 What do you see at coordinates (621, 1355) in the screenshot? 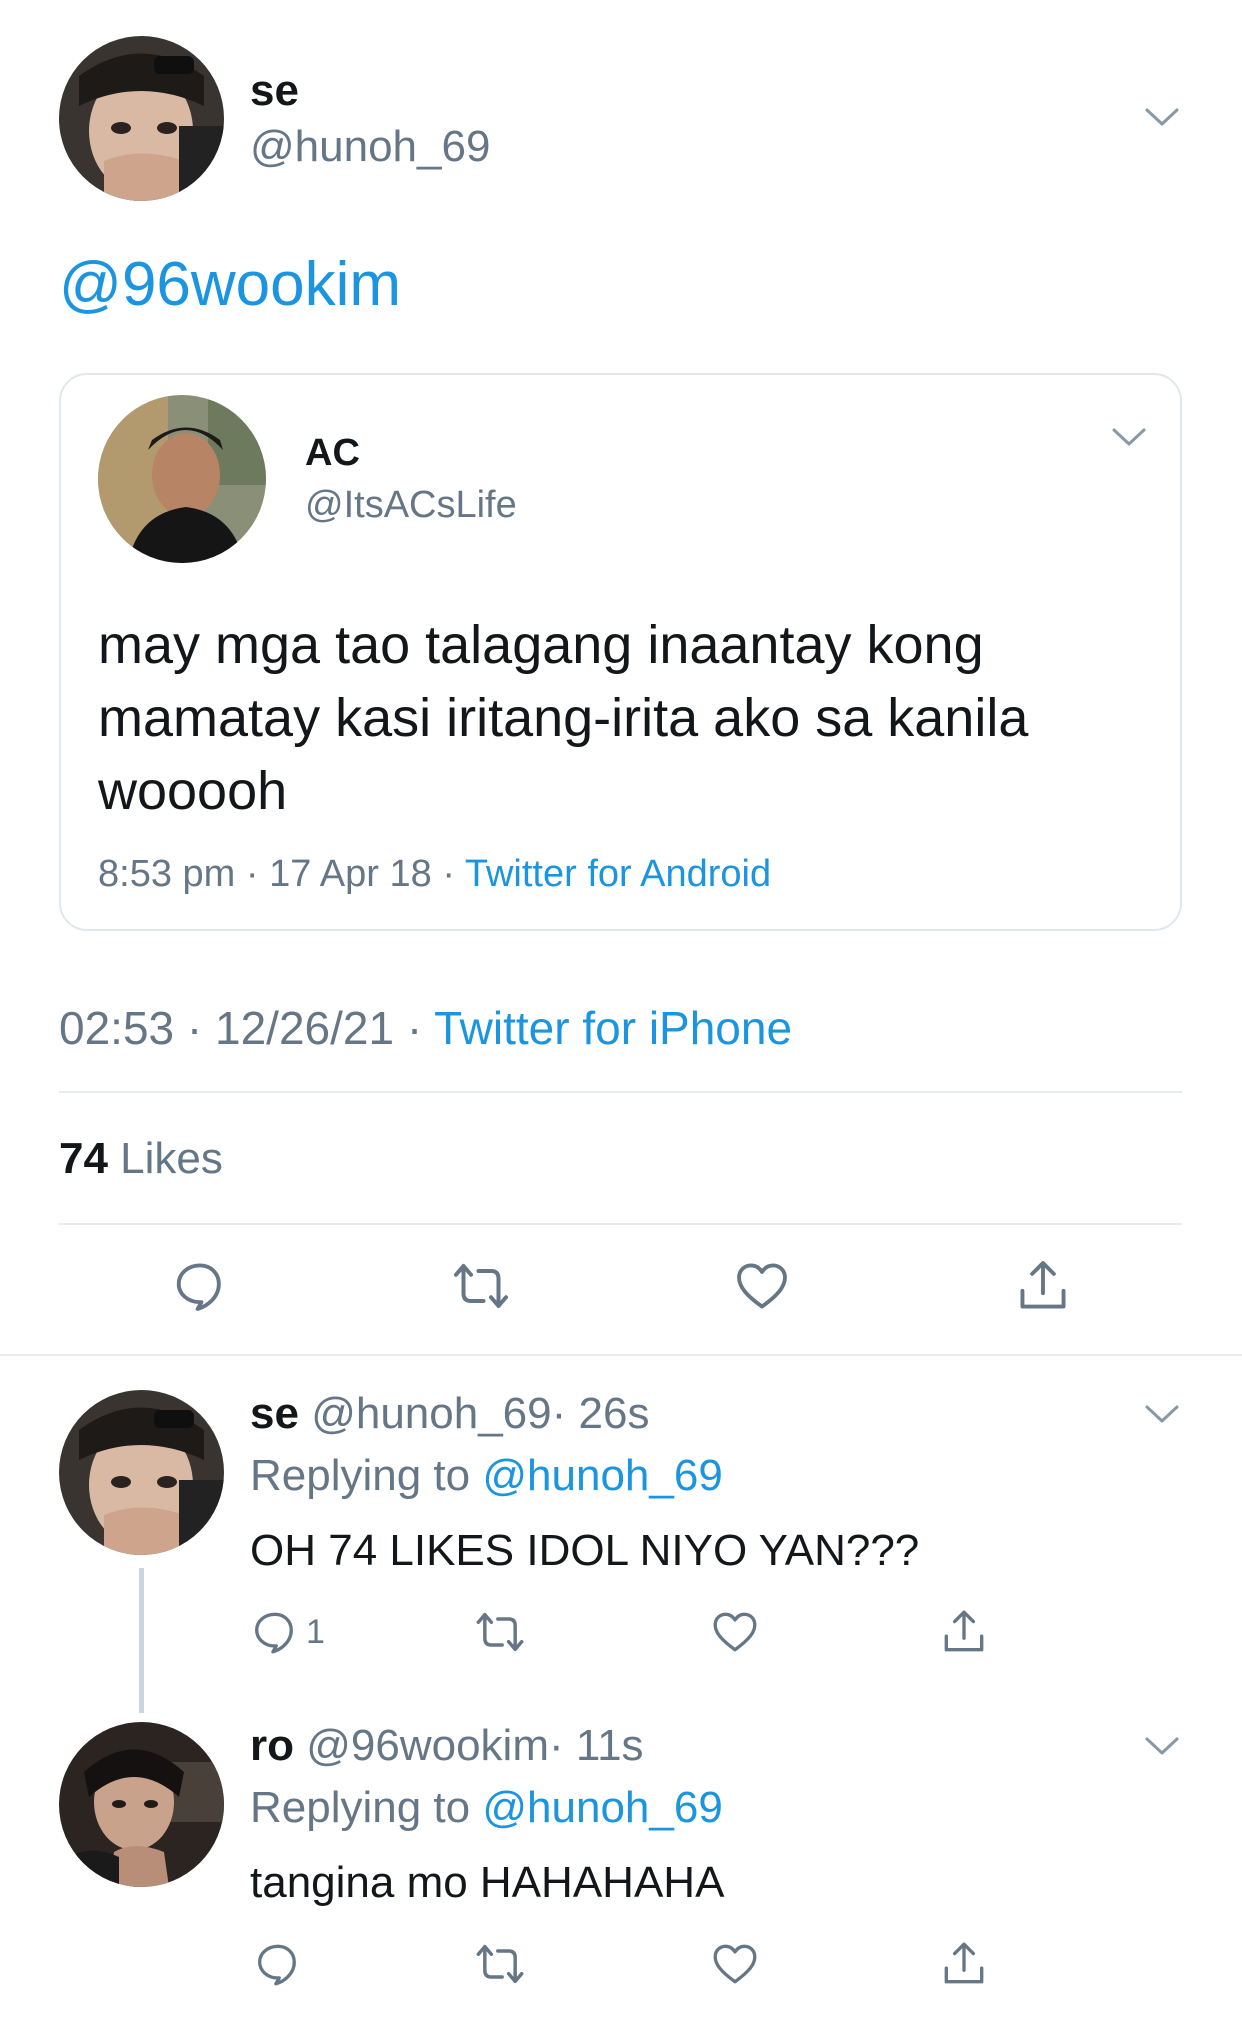
I see `section-divider` at bounding box center [621, 1355].